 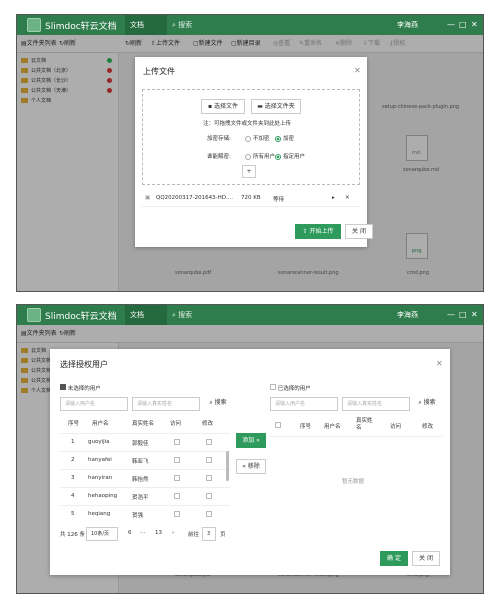 What do you see at coordinates (249, 171) in the screenshot?
I see `add-user-button: +` at bounding box center [249, 171].